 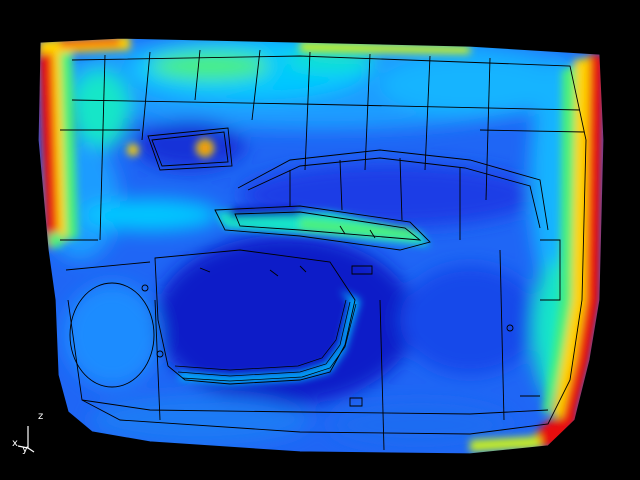 What do you see at coordinates (41, 416) in the screenshot?
I see `triad-z-label: z` at bounding box center [41, 416].